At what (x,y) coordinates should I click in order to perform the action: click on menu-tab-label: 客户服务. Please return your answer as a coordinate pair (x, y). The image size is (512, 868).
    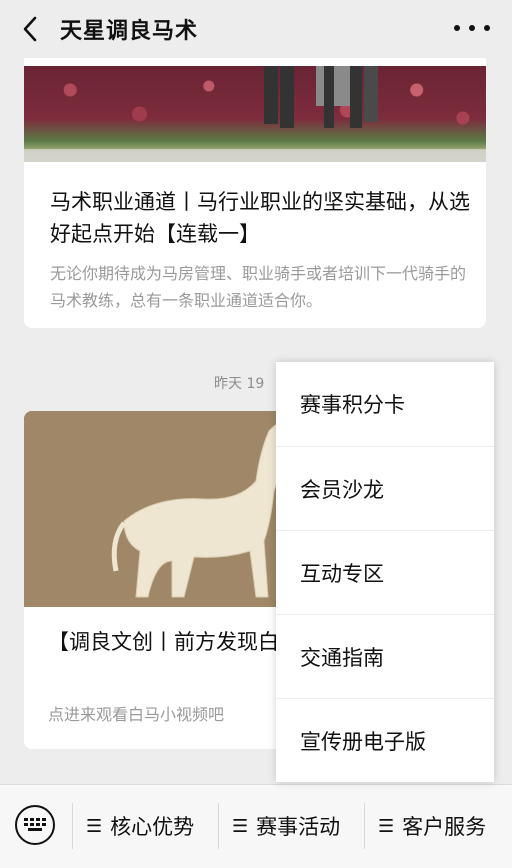
    Looking at the image, I should click on (444, 827).